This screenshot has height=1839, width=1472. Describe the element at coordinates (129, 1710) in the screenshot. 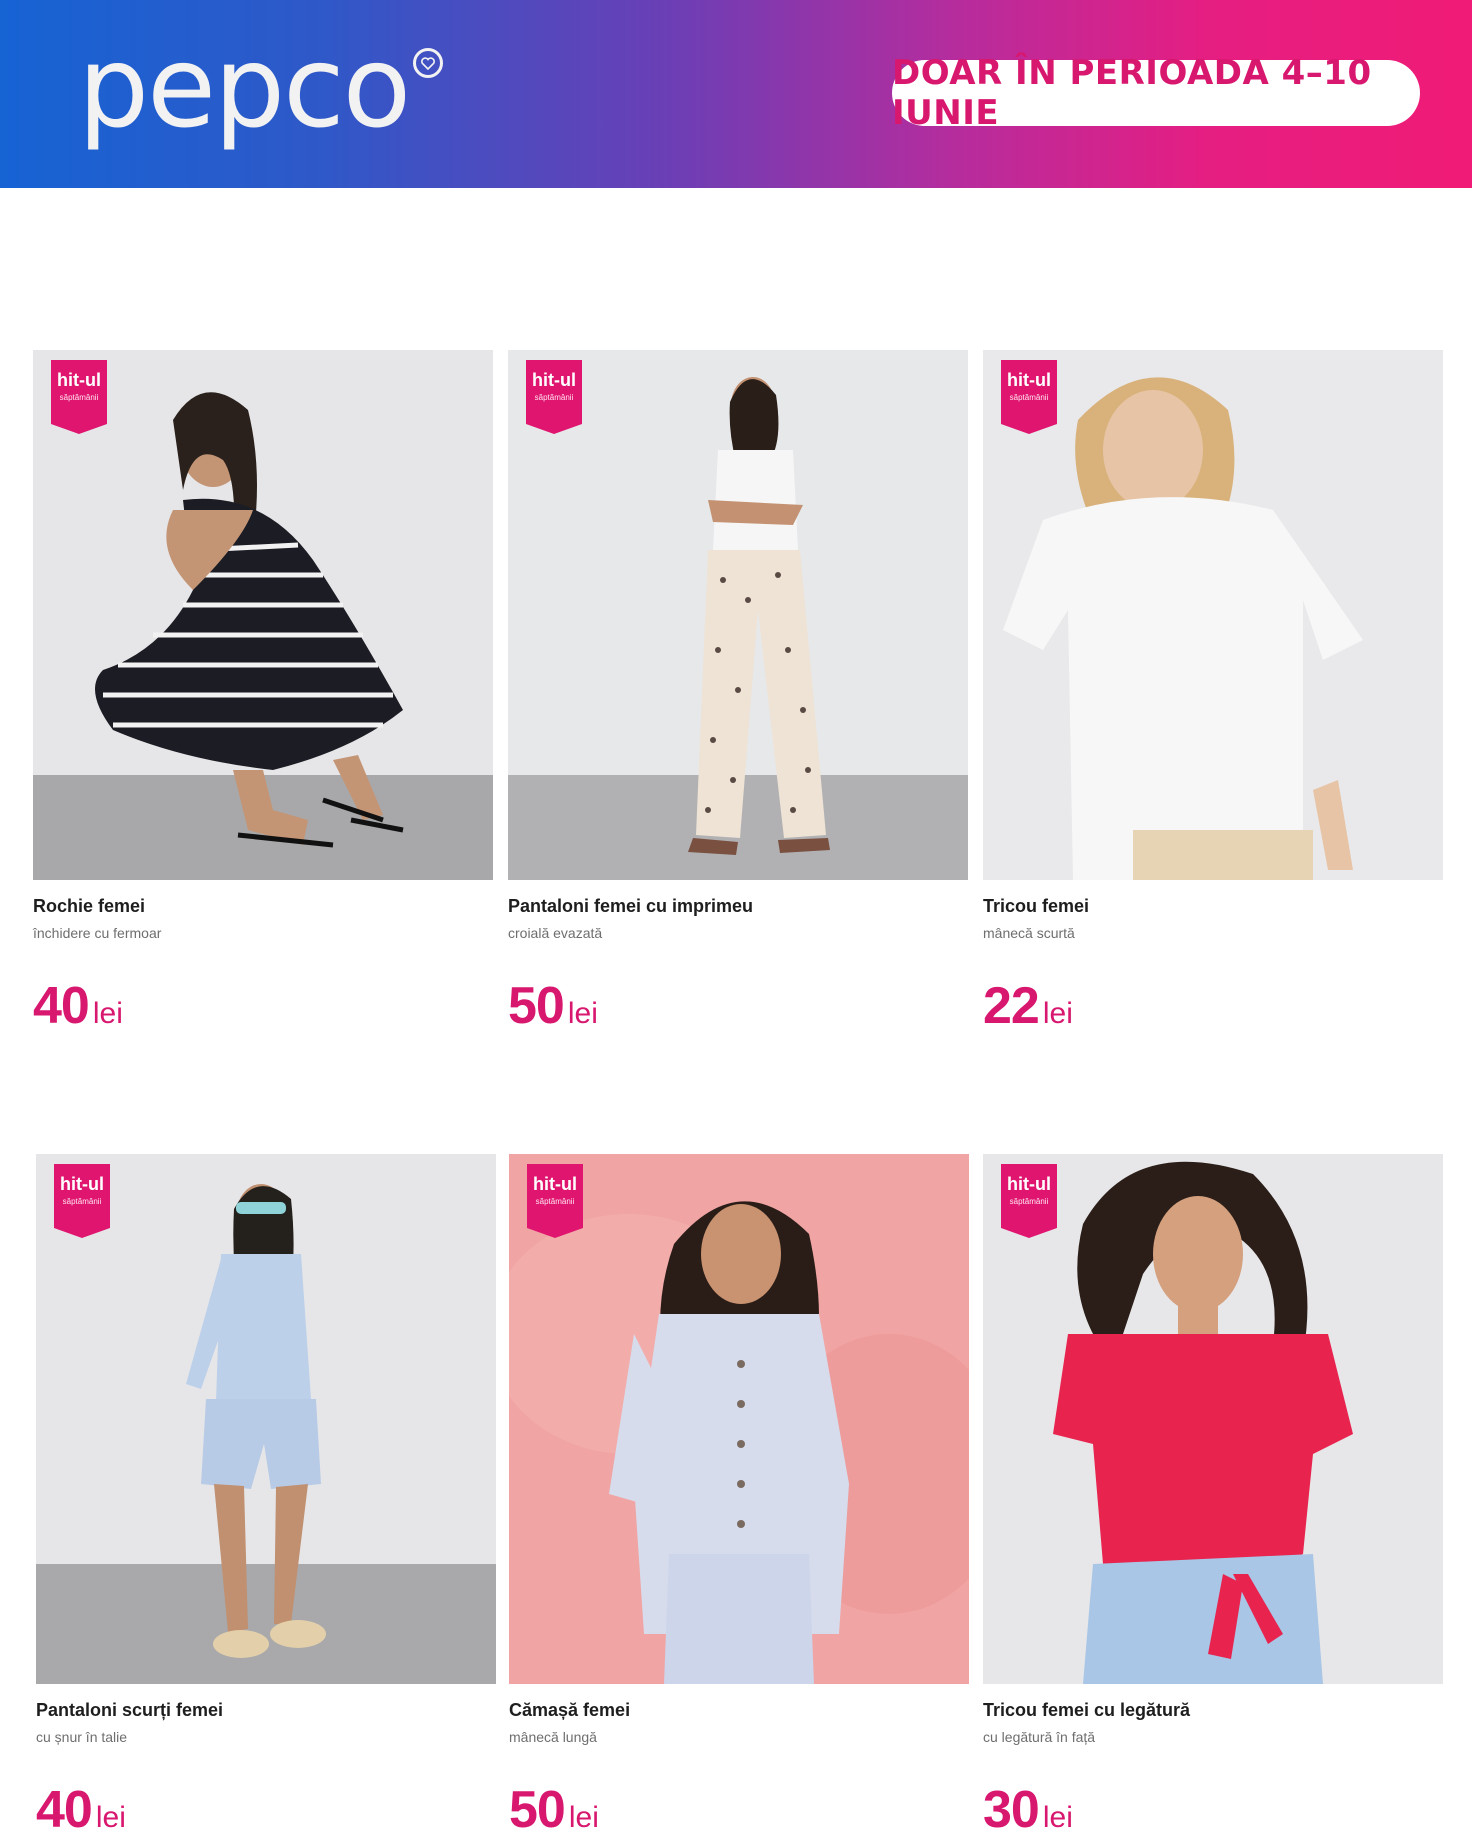

I see `product-title: Pantaloni scurți femei` at that location.